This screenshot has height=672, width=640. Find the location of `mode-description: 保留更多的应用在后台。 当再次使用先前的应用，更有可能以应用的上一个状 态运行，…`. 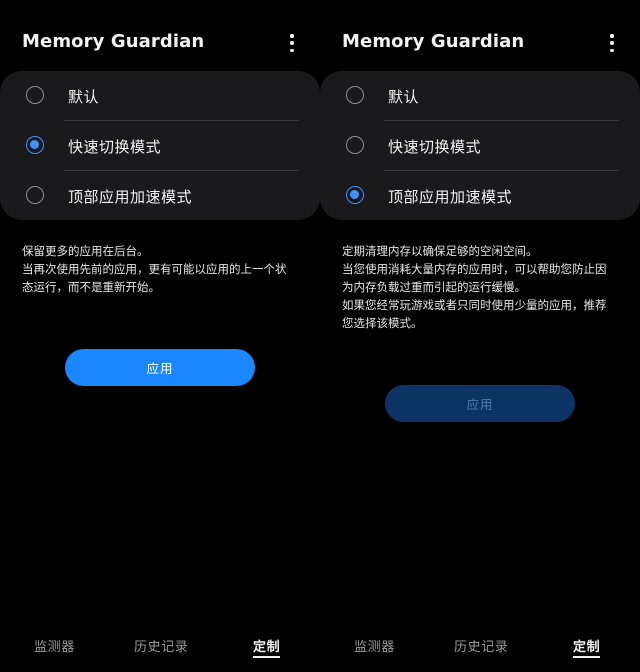

mode-description: 保留更多的应用在后台。 当再次使用先前的应用，更有可能以应用的上一个状 态运行，… is located at coordinates (163, 269).